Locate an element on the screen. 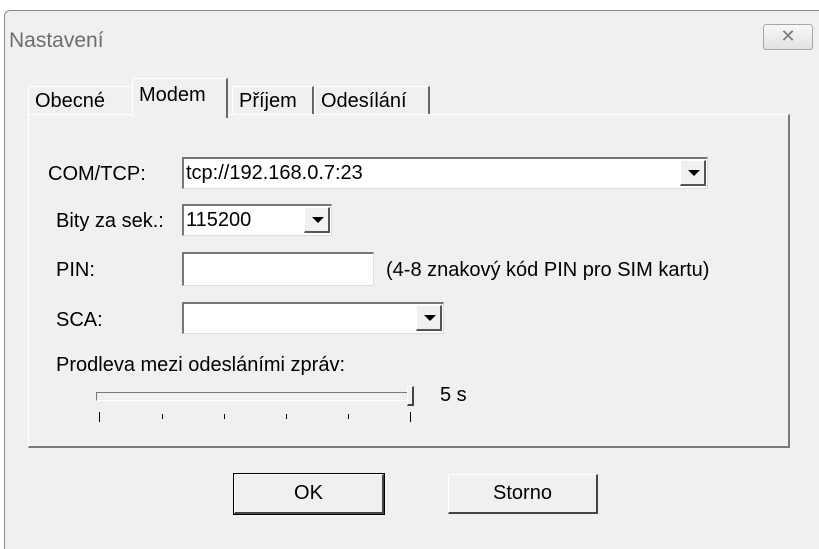 Image resolution: width=819 pixels, height=549 pixels. close-button: ✕ is located at coordinates (788, 37).